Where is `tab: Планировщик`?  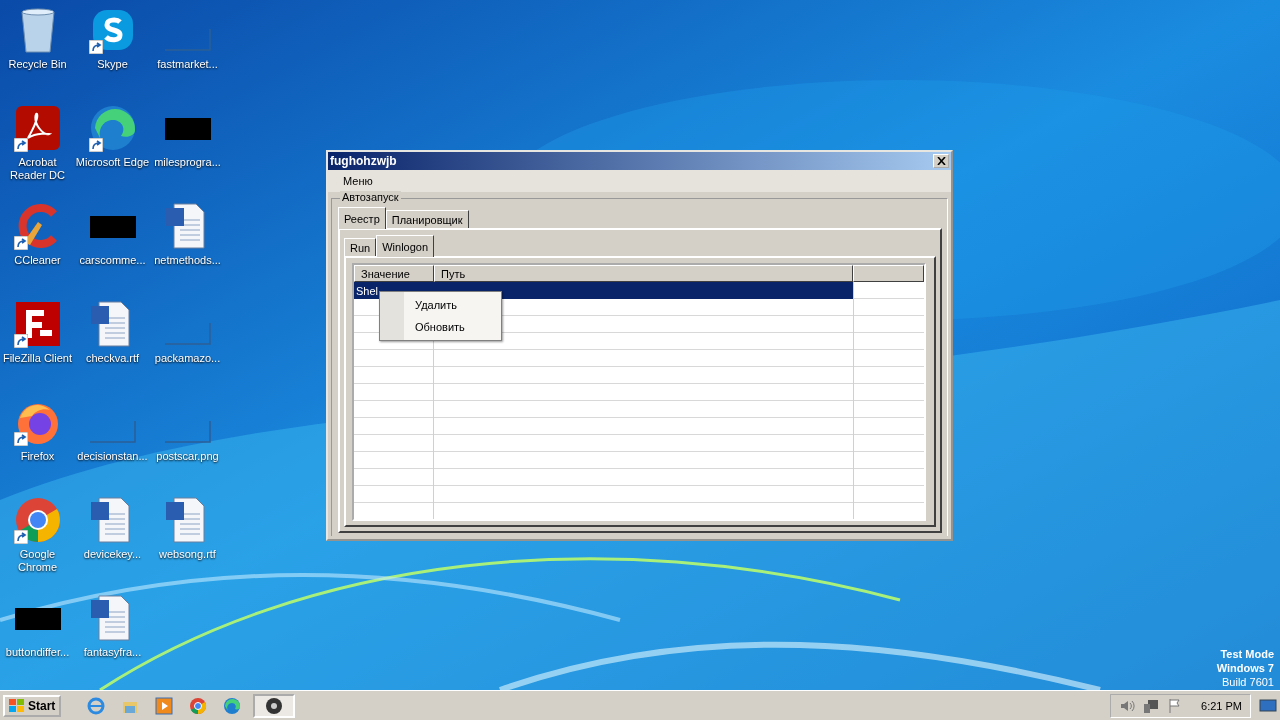 tab: Планировщик is located at coordinates (427, 219).